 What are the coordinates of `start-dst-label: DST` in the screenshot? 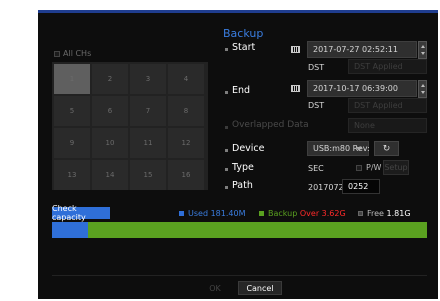 It's located at (316, 67).